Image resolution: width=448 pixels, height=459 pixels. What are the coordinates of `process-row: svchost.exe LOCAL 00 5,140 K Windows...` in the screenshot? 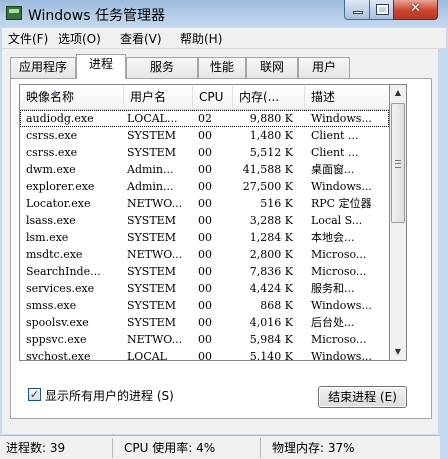 It's located at (204, 354).